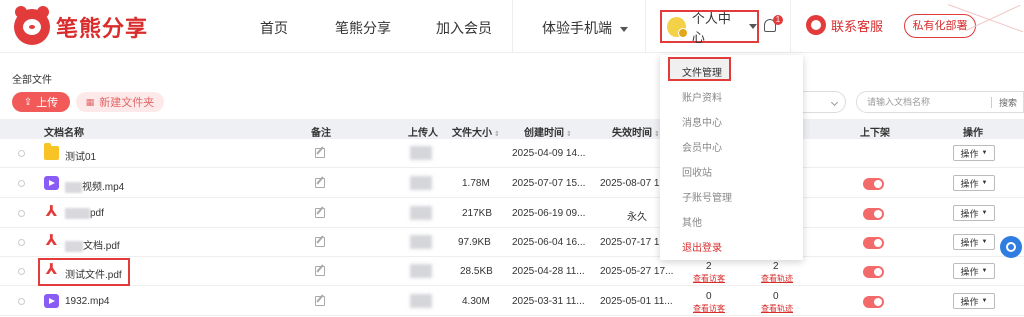  I want to click on col-note: 备注, so click(321, 133).